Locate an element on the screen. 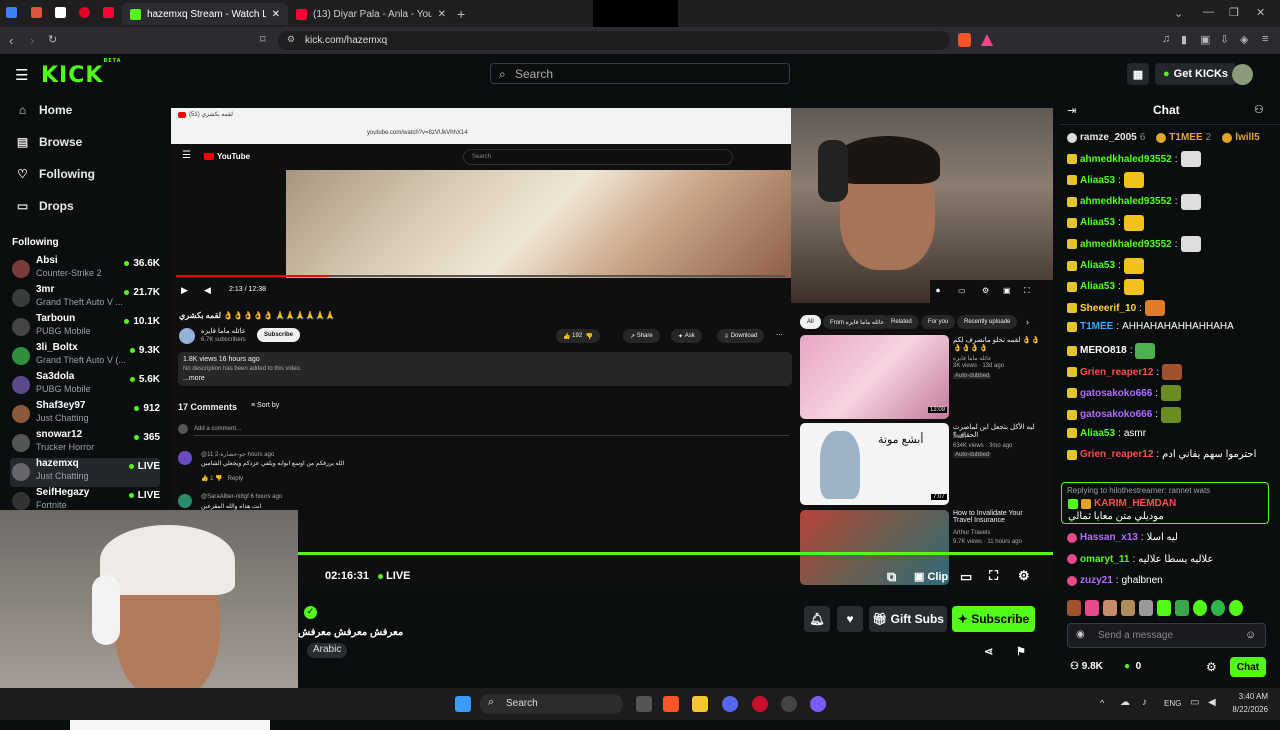 The height and width of the screenshot is (730, 1280). youtube-icon is located at coordinates (108, 12).